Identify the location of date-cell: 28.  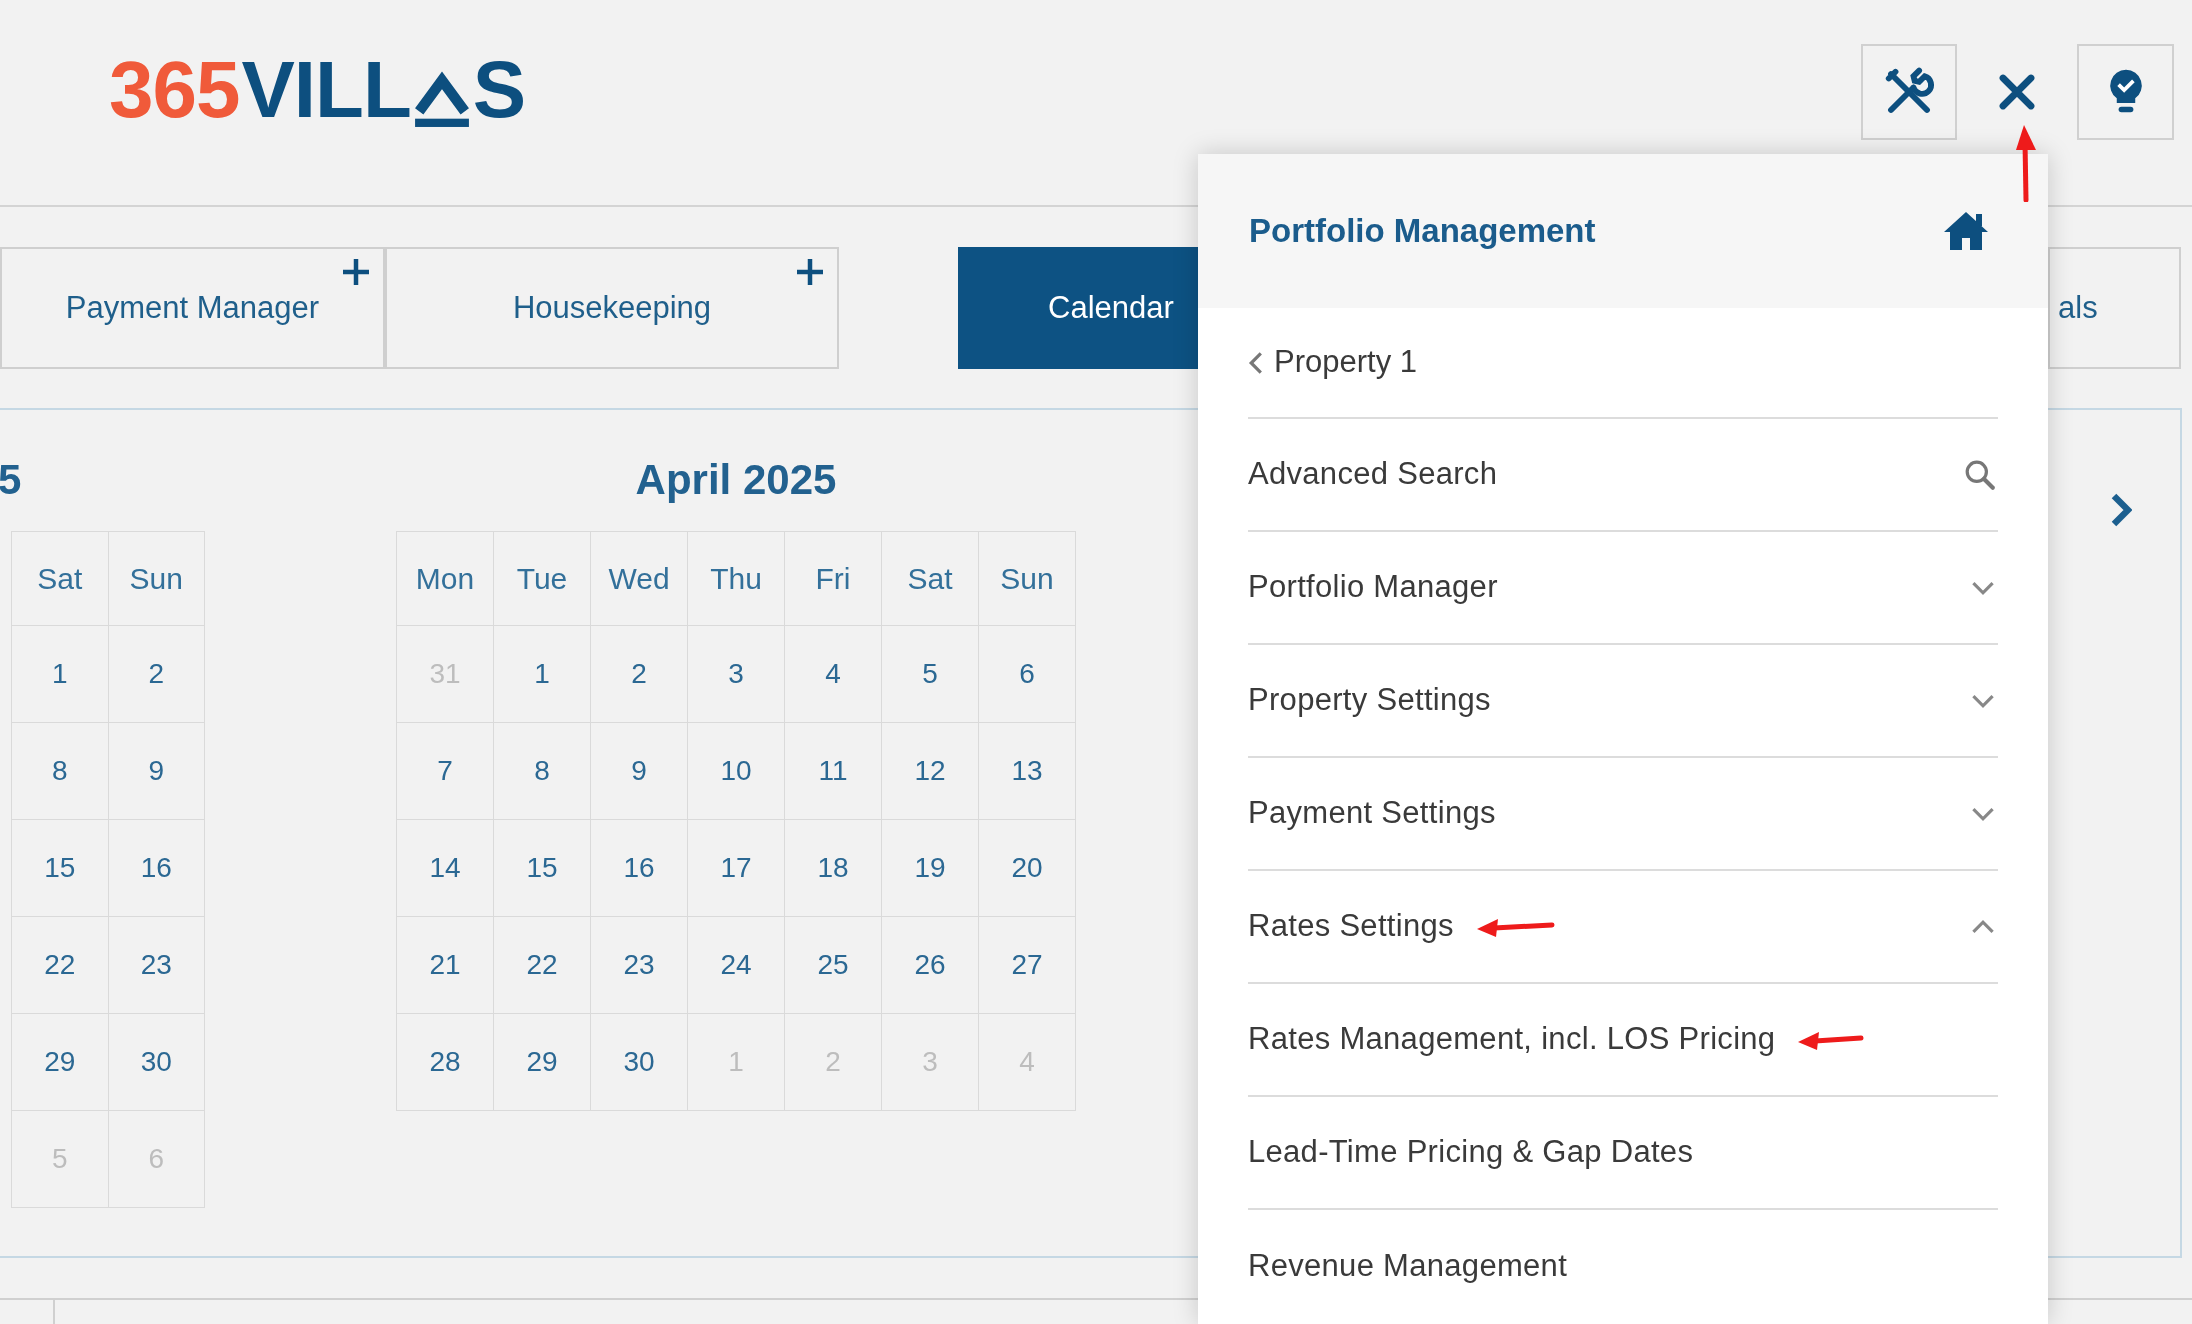
(445, 1062).